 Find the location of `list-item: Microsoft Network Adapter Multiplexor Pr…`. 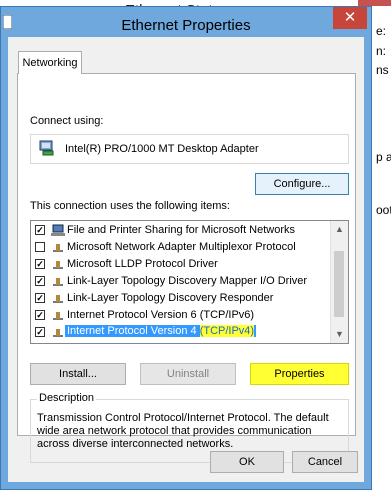

list-item: Microsoft Network Adapter Multiplexor Pr… is located at coordinates (181, 247).